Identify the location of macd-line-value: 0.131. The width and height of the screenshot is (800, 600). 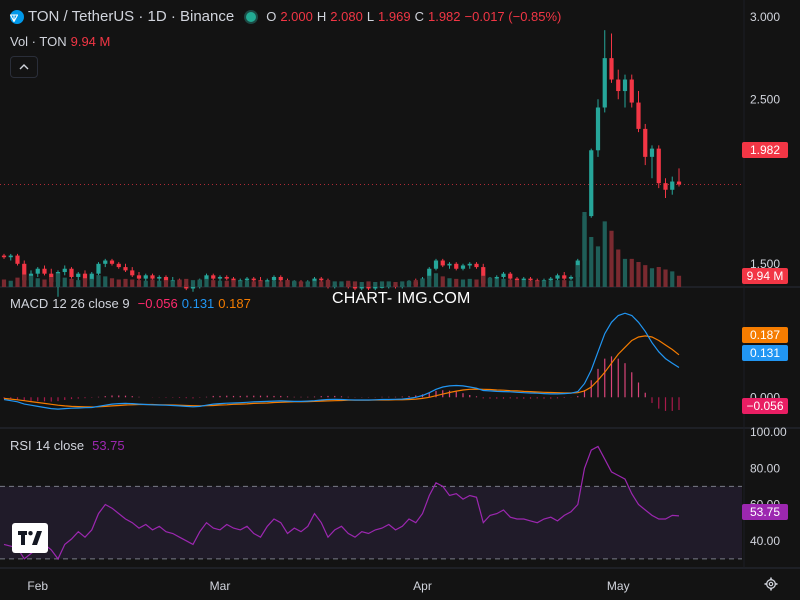
(198, 303).